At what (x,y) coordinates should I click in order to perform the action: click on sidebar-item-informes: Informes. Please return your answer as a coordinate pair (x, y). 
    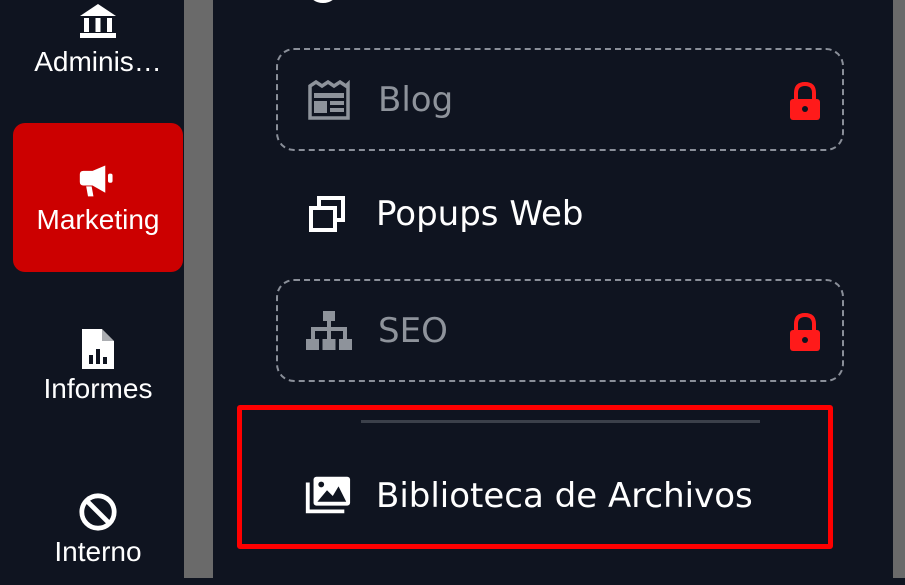
    Looking at the image, I should click on (98, 367).